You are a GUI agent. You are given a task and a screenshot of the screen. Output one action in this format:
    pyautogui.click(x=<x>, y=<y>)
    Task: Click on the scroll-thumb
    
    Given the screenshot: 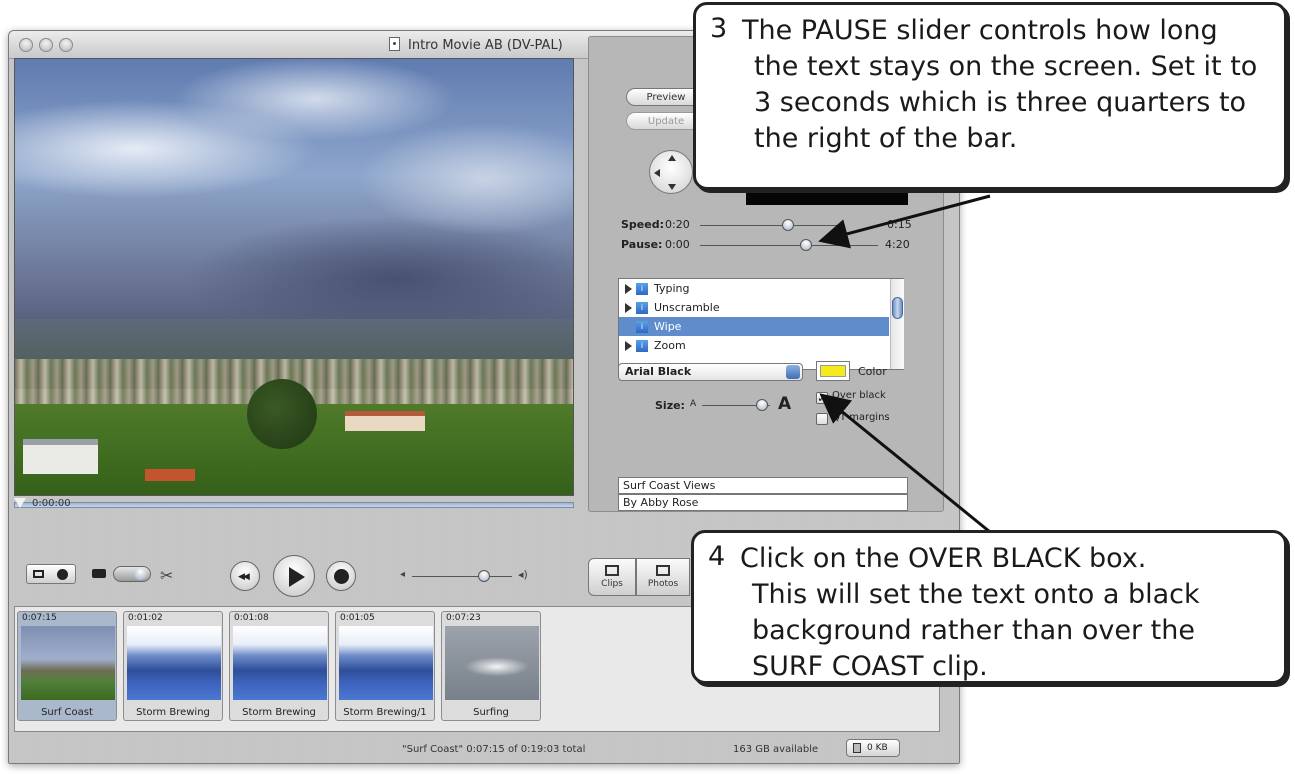 What is the action you would take?
    pyautogui.click(x=897, y=308)
    